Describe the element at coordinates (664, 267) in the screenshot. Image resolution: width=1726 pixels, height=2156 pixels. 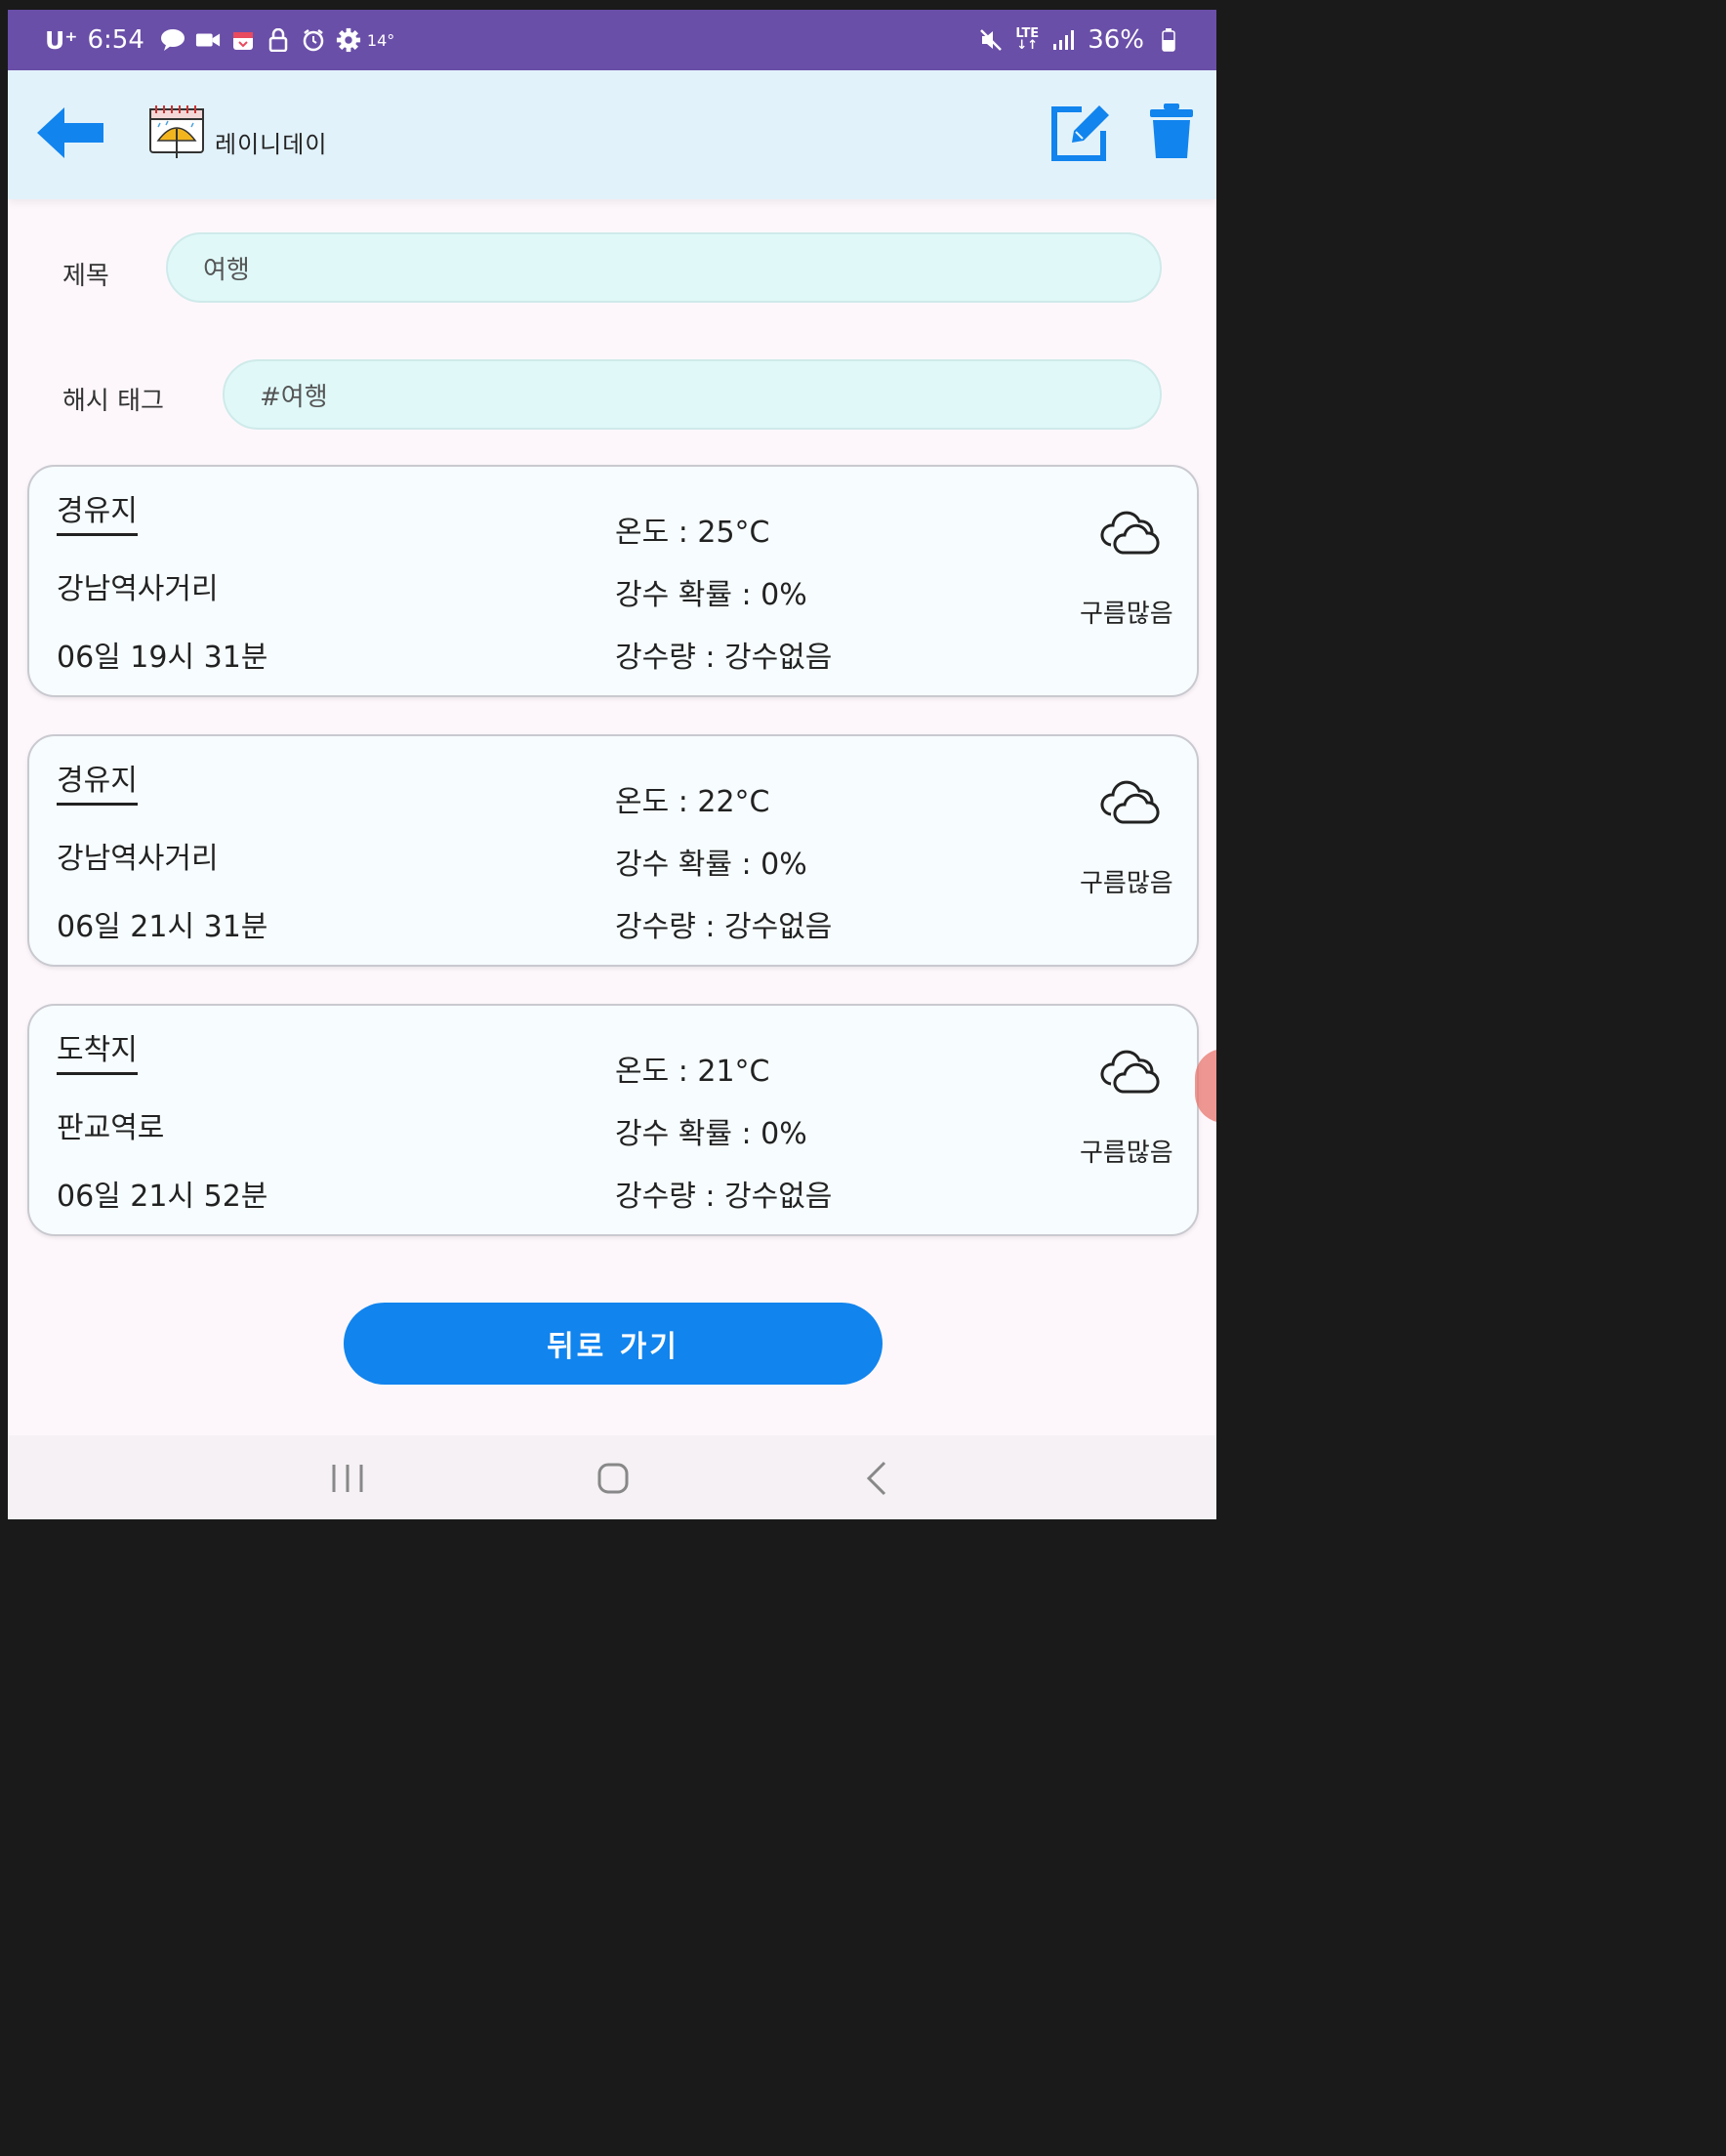
I see `title-input: 여행` at that location.